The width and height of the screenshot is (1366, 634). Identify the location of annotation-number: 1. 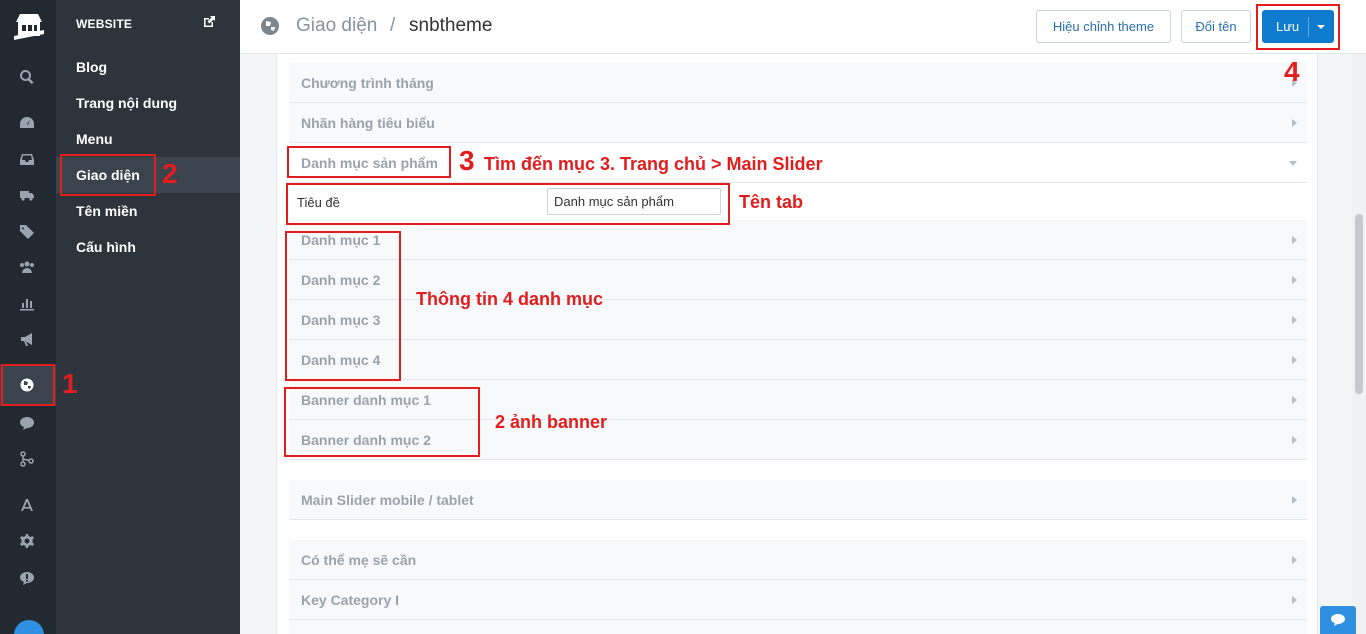
(70, 383).